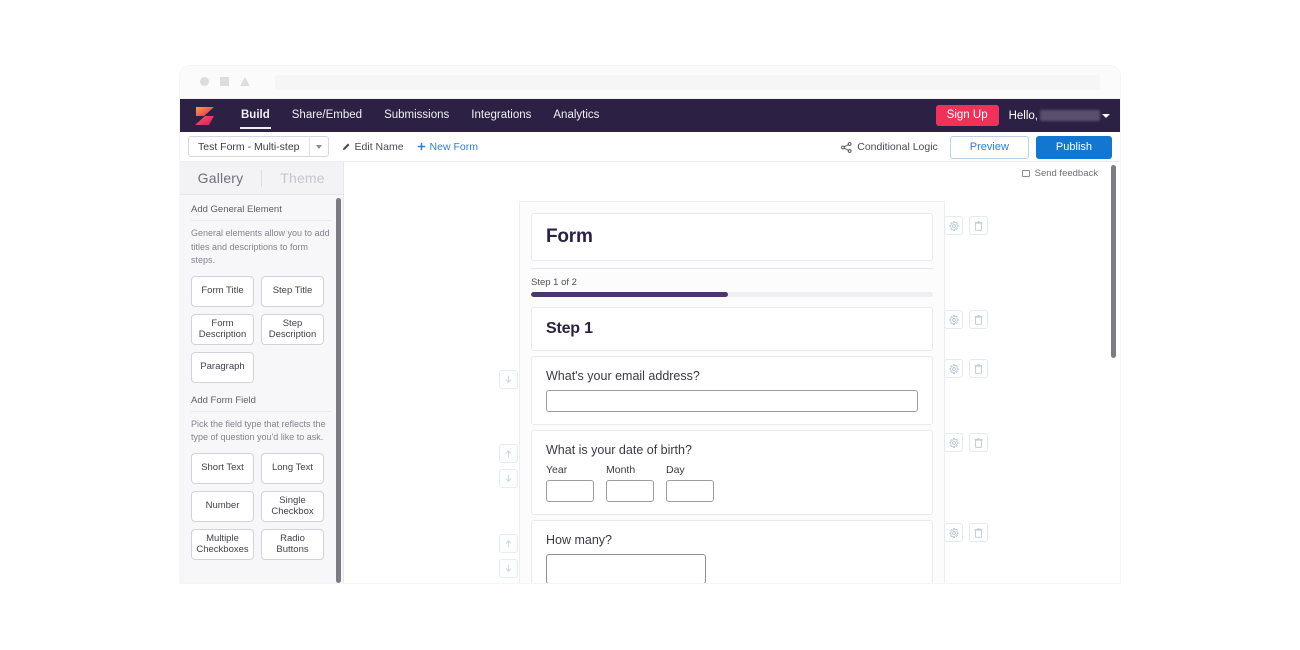 This screenshot has width=1300, height=650. Describe the element at coordinates (621, 470) in the screenshot. I see `month-label: Month` at that location.